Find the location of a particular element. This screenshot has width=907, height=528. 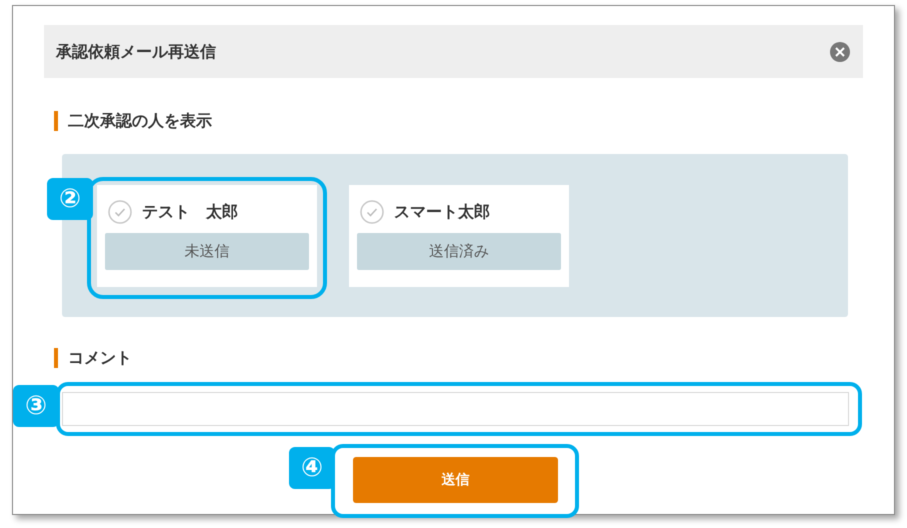

section-heading: 二次承認の人を表示 is located at coordinates (140, 121).